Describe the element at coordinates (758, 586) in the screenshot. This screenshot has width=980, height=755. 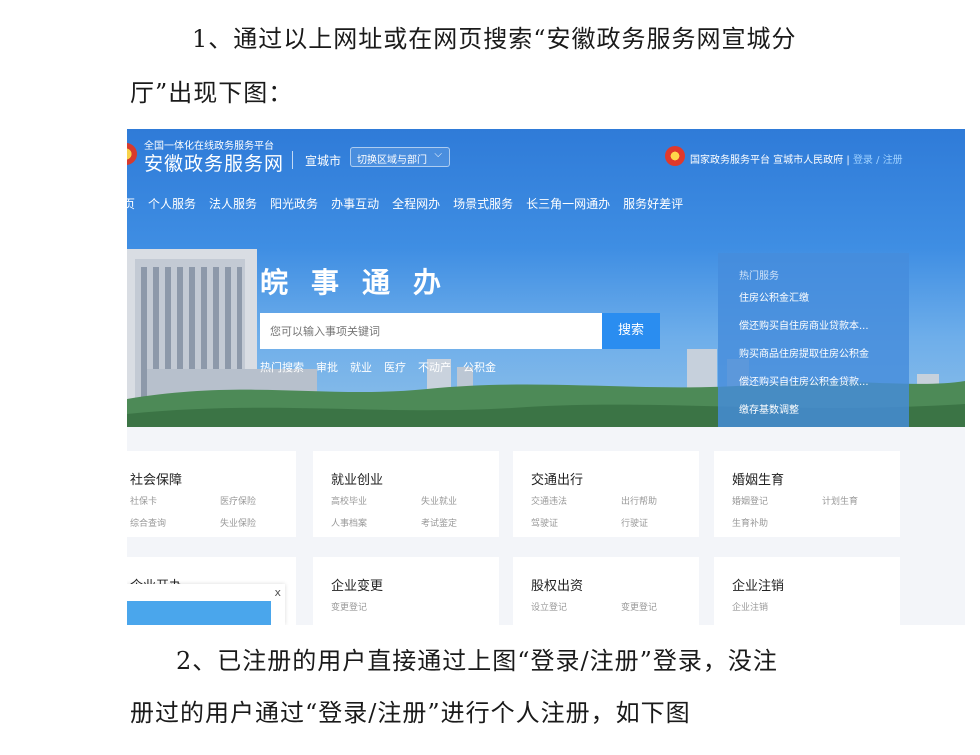
I see `category-title: 企业注销` at that location.